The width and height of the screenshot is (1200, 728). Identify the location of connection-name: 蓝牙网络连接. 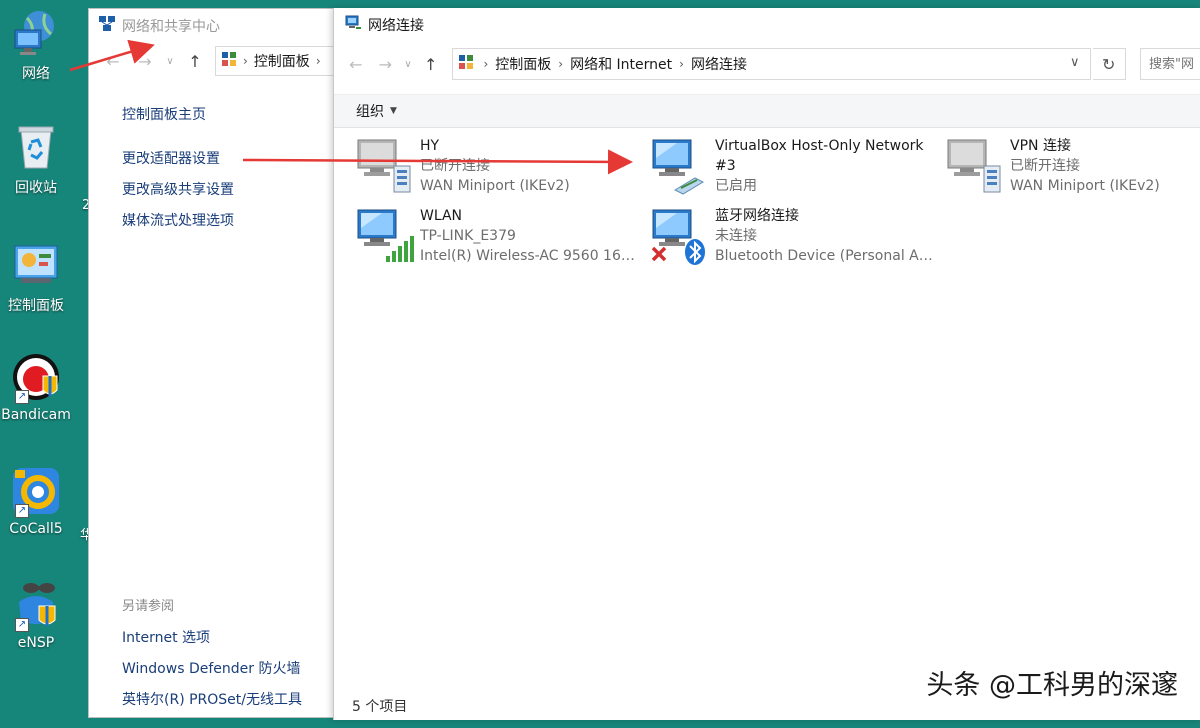
(757, 216).